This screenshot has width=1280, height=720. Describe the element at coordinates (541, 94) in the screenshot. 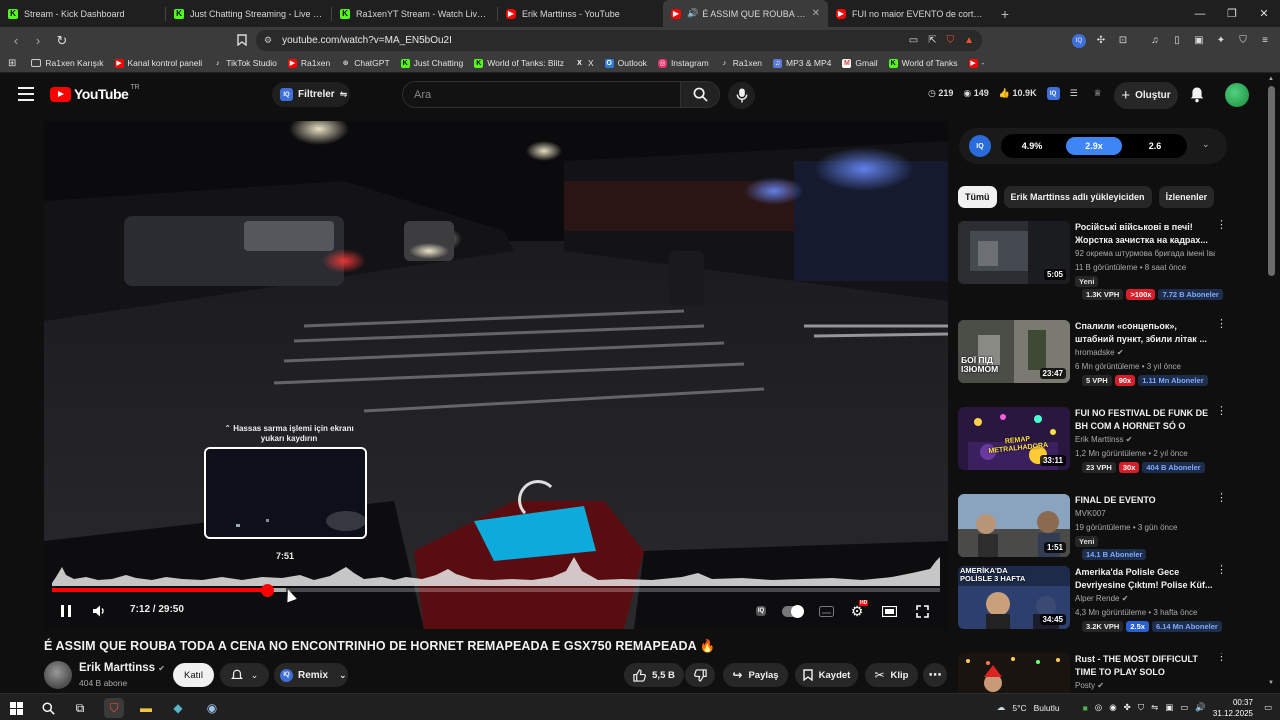

I see `search-input: Ara` at that location.